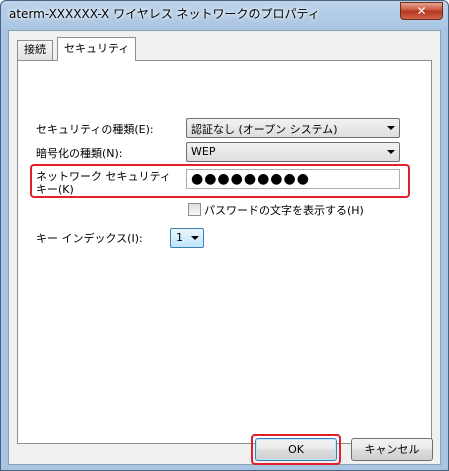 This screenshot has height=471, width=449. What do you see at coordinates (97, 49) in the screenshot?
I see `tab-security: セキュリティ` at bounding box center [97, 49].